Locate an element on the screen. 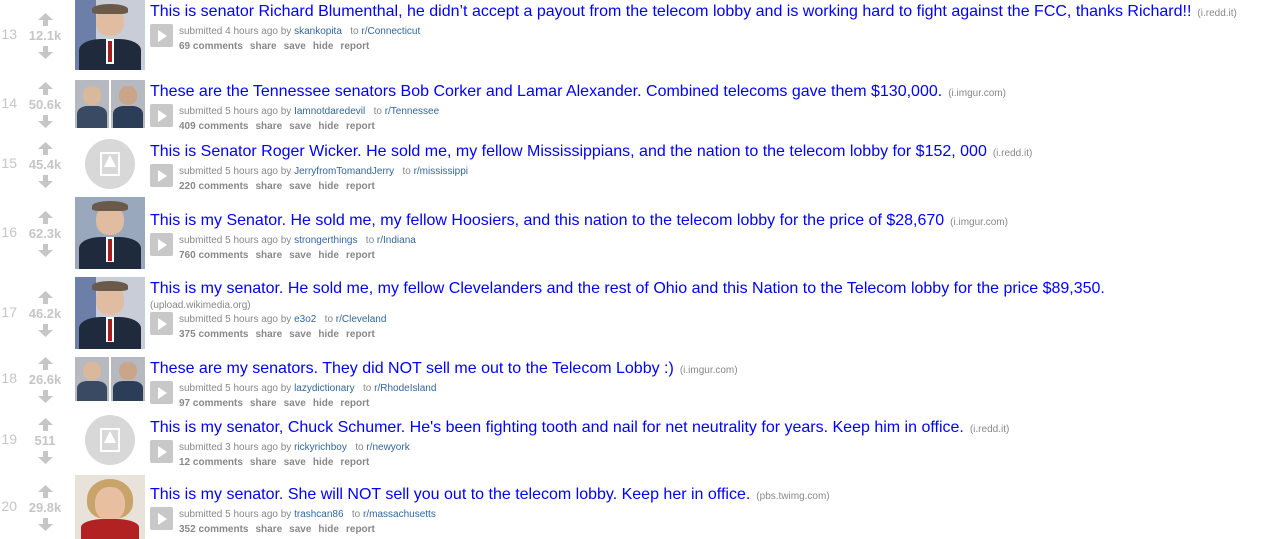 This screenshot has height=539, width=1287. subreddit-link: r/Cleveland is located at coordinates (361, 319).